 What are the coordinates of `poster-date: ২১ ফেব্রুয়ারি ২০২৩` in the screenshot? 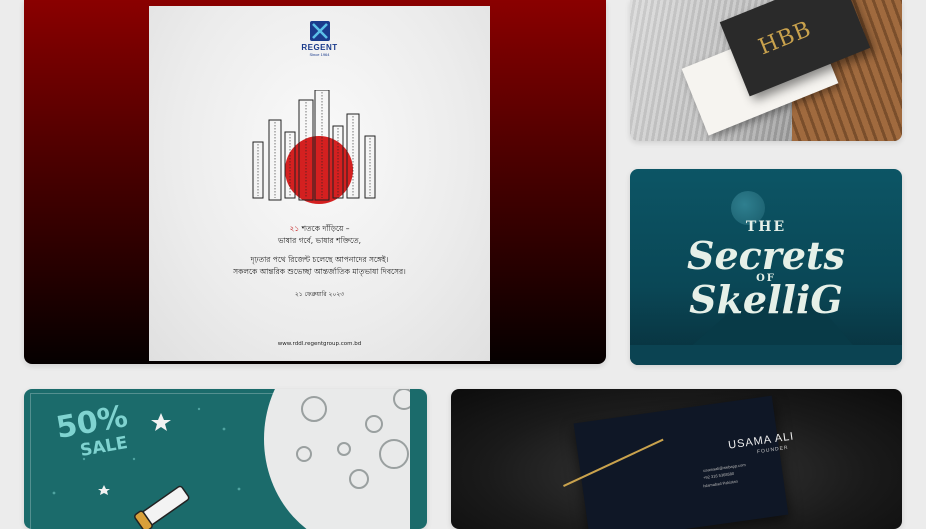 It's located at (319, 294).